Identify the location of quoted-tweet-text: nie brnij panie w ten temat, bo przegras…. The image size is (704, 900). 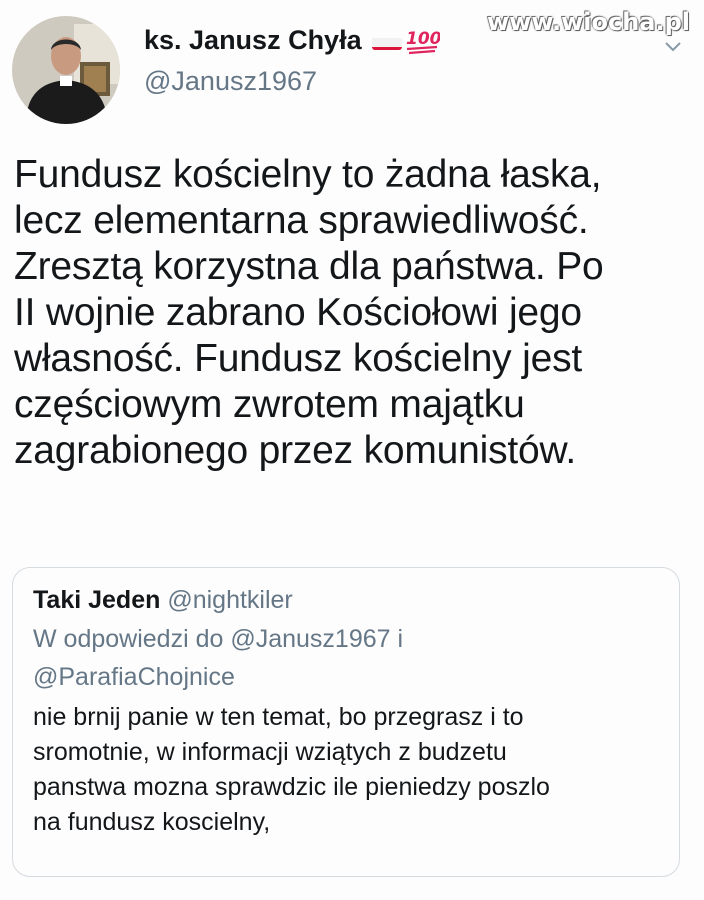
(291, 769).